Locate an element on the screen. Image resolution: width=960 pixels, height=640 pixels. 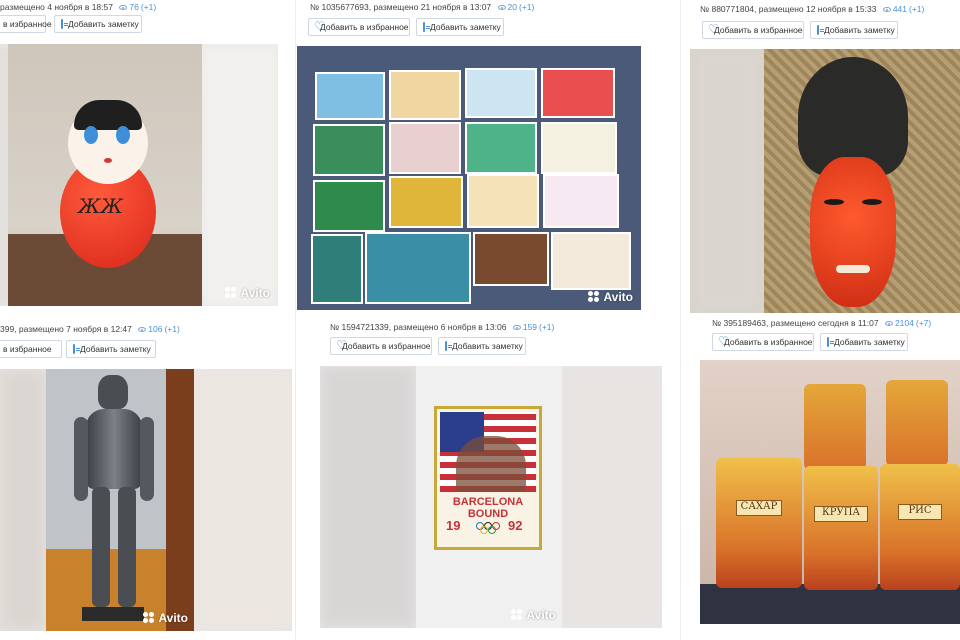
roly-poly-scene: ЖЖ is located at coordinates (105, 175).